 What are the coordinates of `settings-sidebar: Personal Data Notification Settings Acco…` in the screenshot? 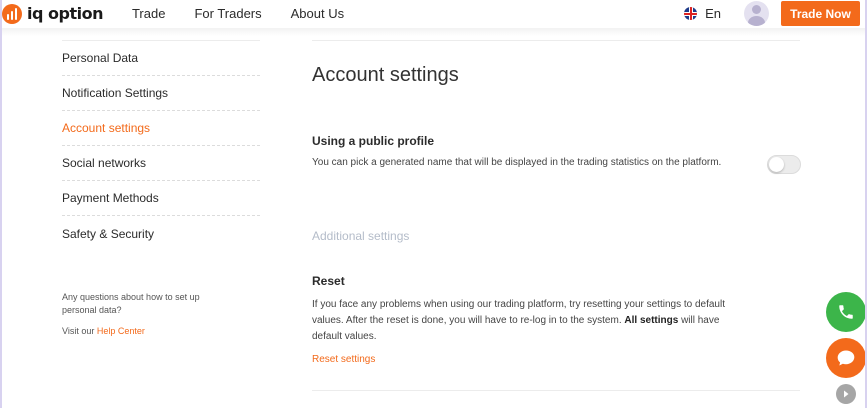 It's located at (161, 146).